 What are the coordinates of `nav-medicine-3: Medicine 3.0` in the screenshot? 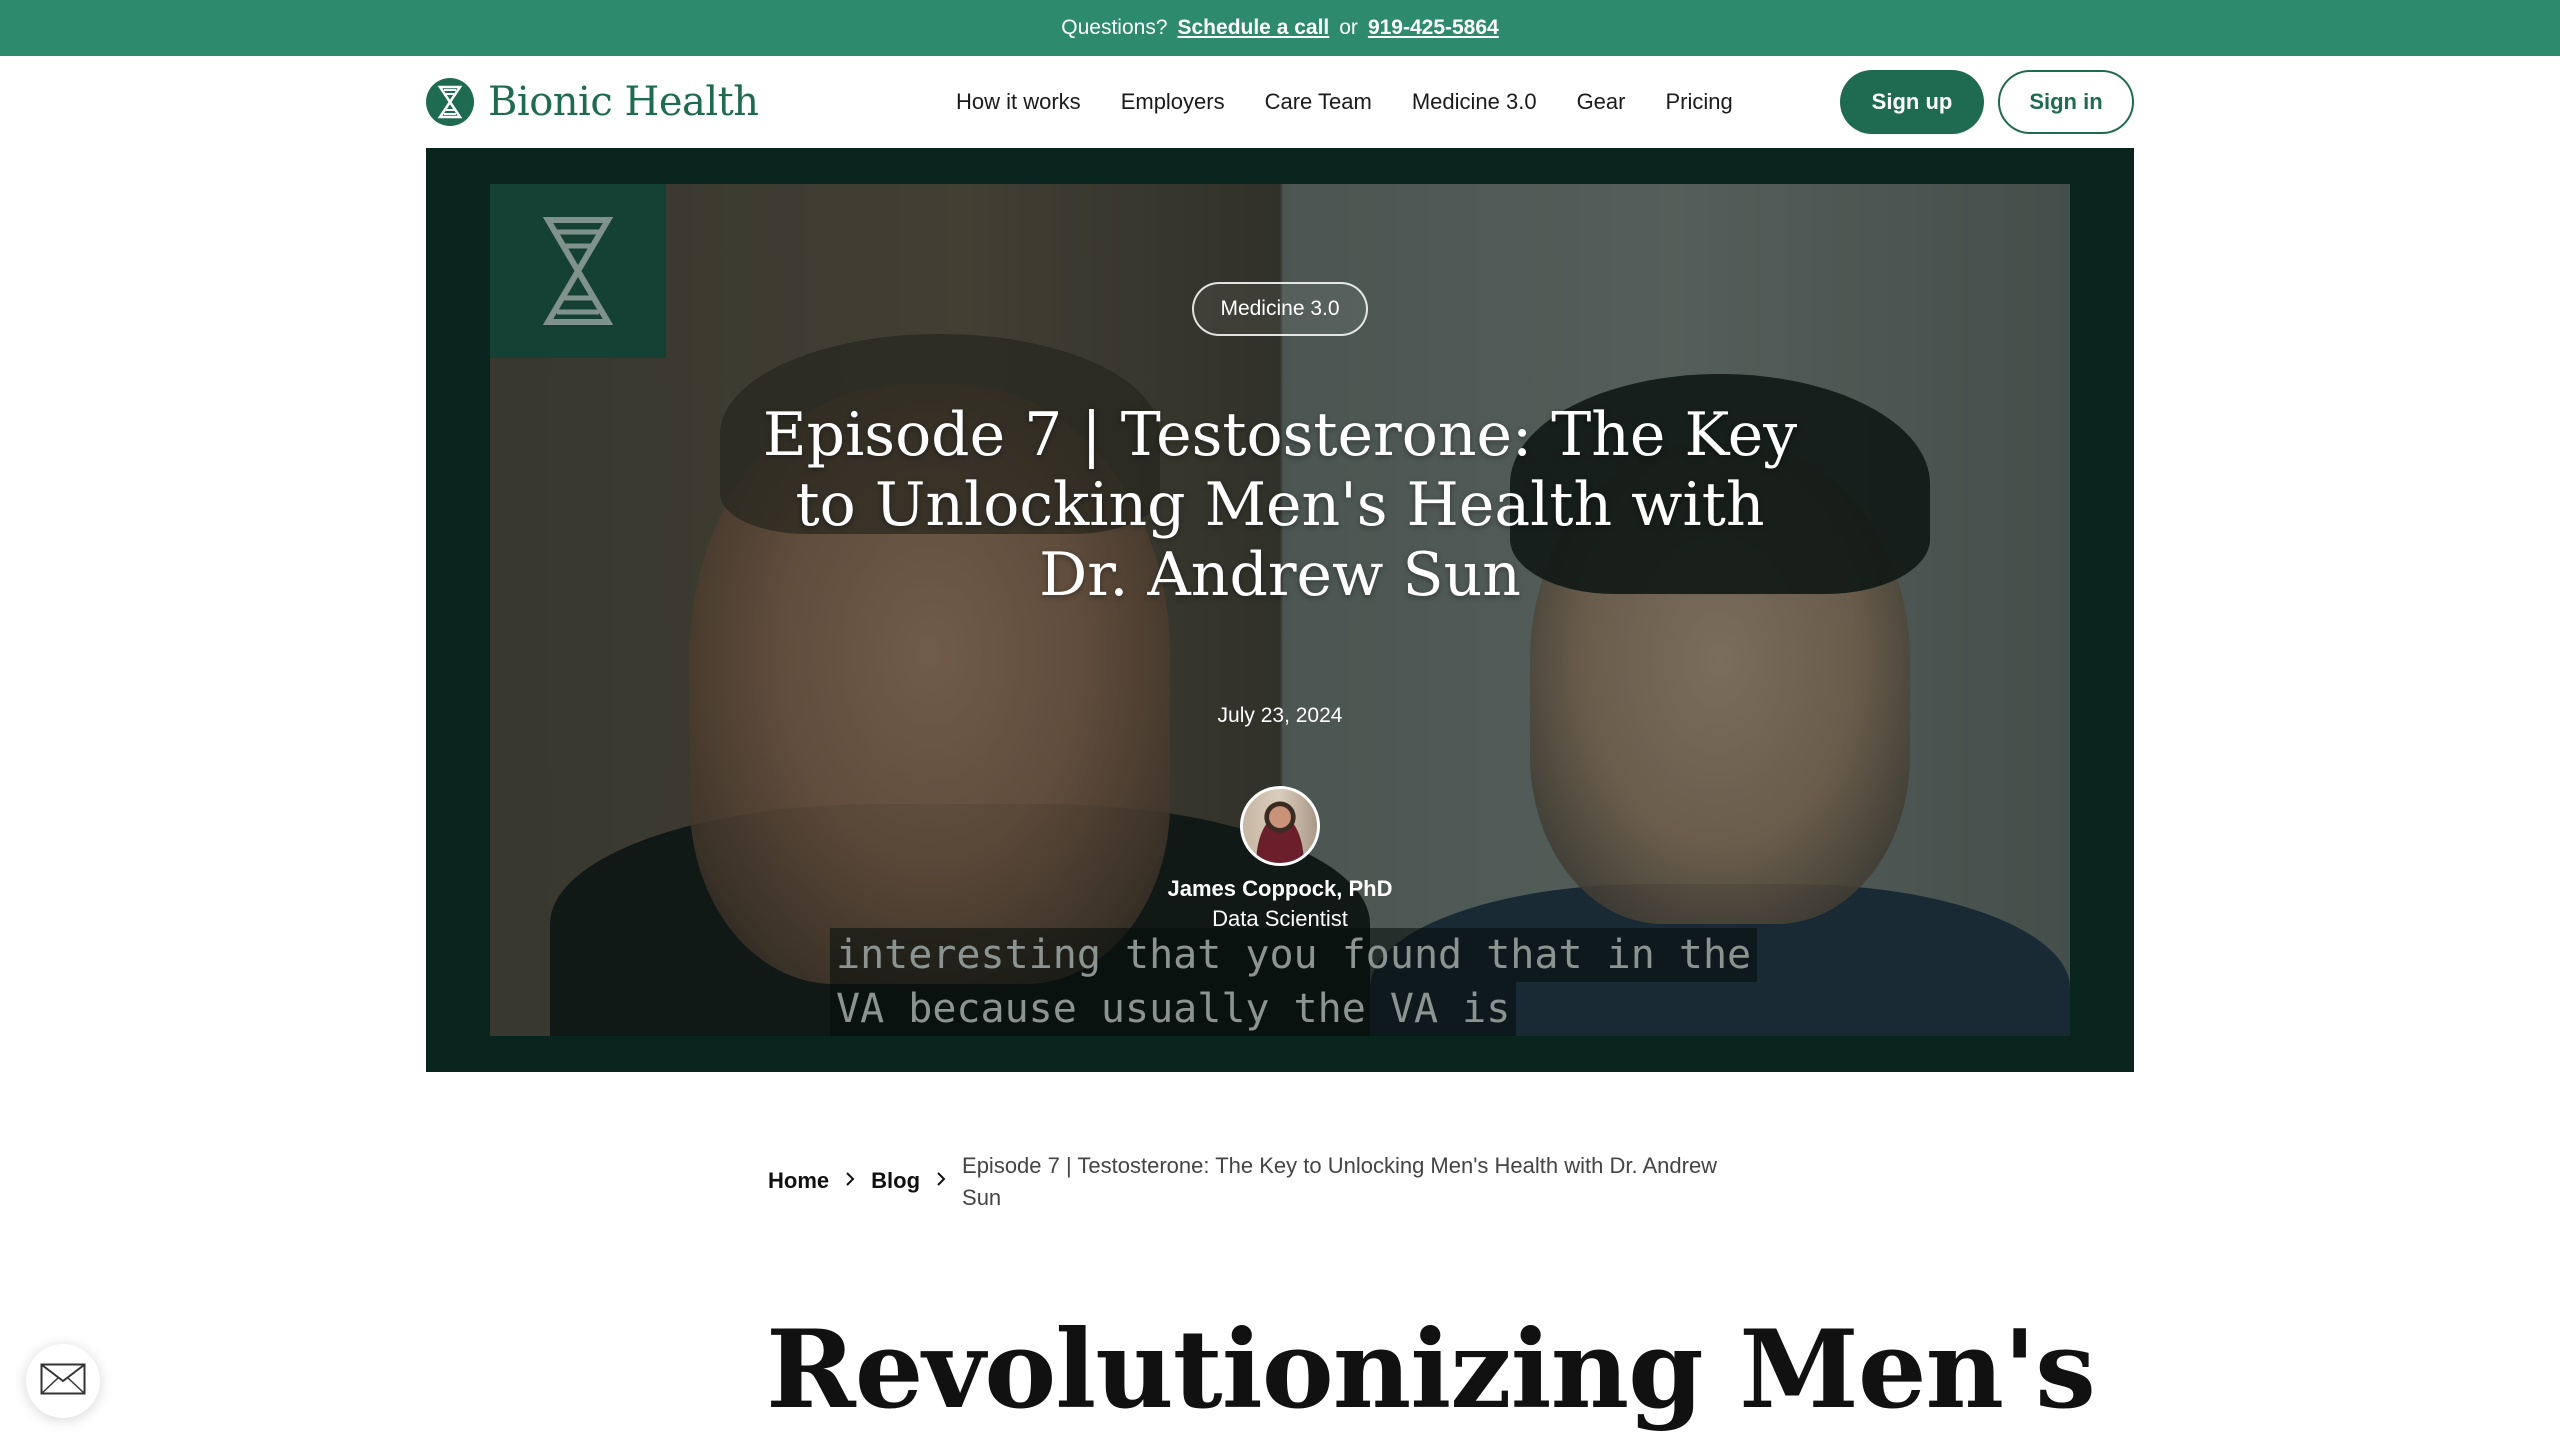 It's located at (1474, 102).